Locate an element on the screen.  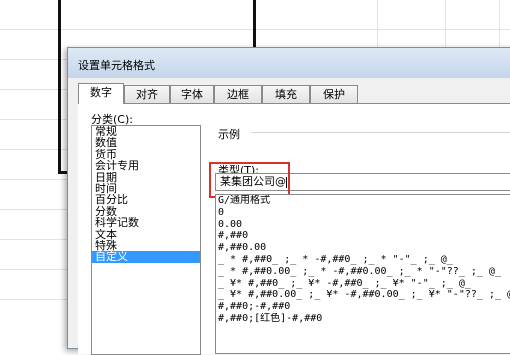
format-code-item: 0.00 is located at coordinates (363, 225).